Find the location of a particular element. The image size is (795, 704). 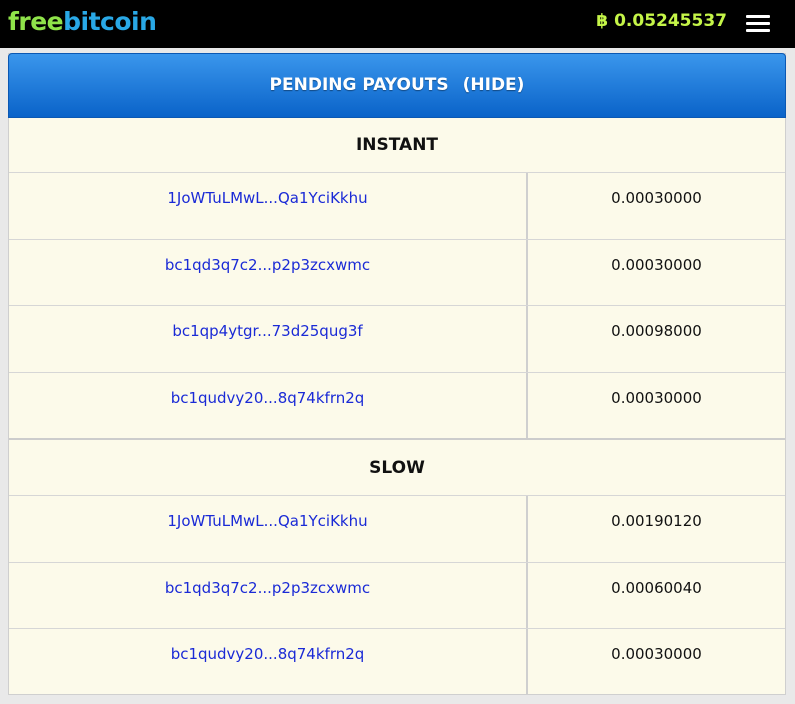

balance-display: ฿ 0.05245537 is located at coordinates (661, 21).